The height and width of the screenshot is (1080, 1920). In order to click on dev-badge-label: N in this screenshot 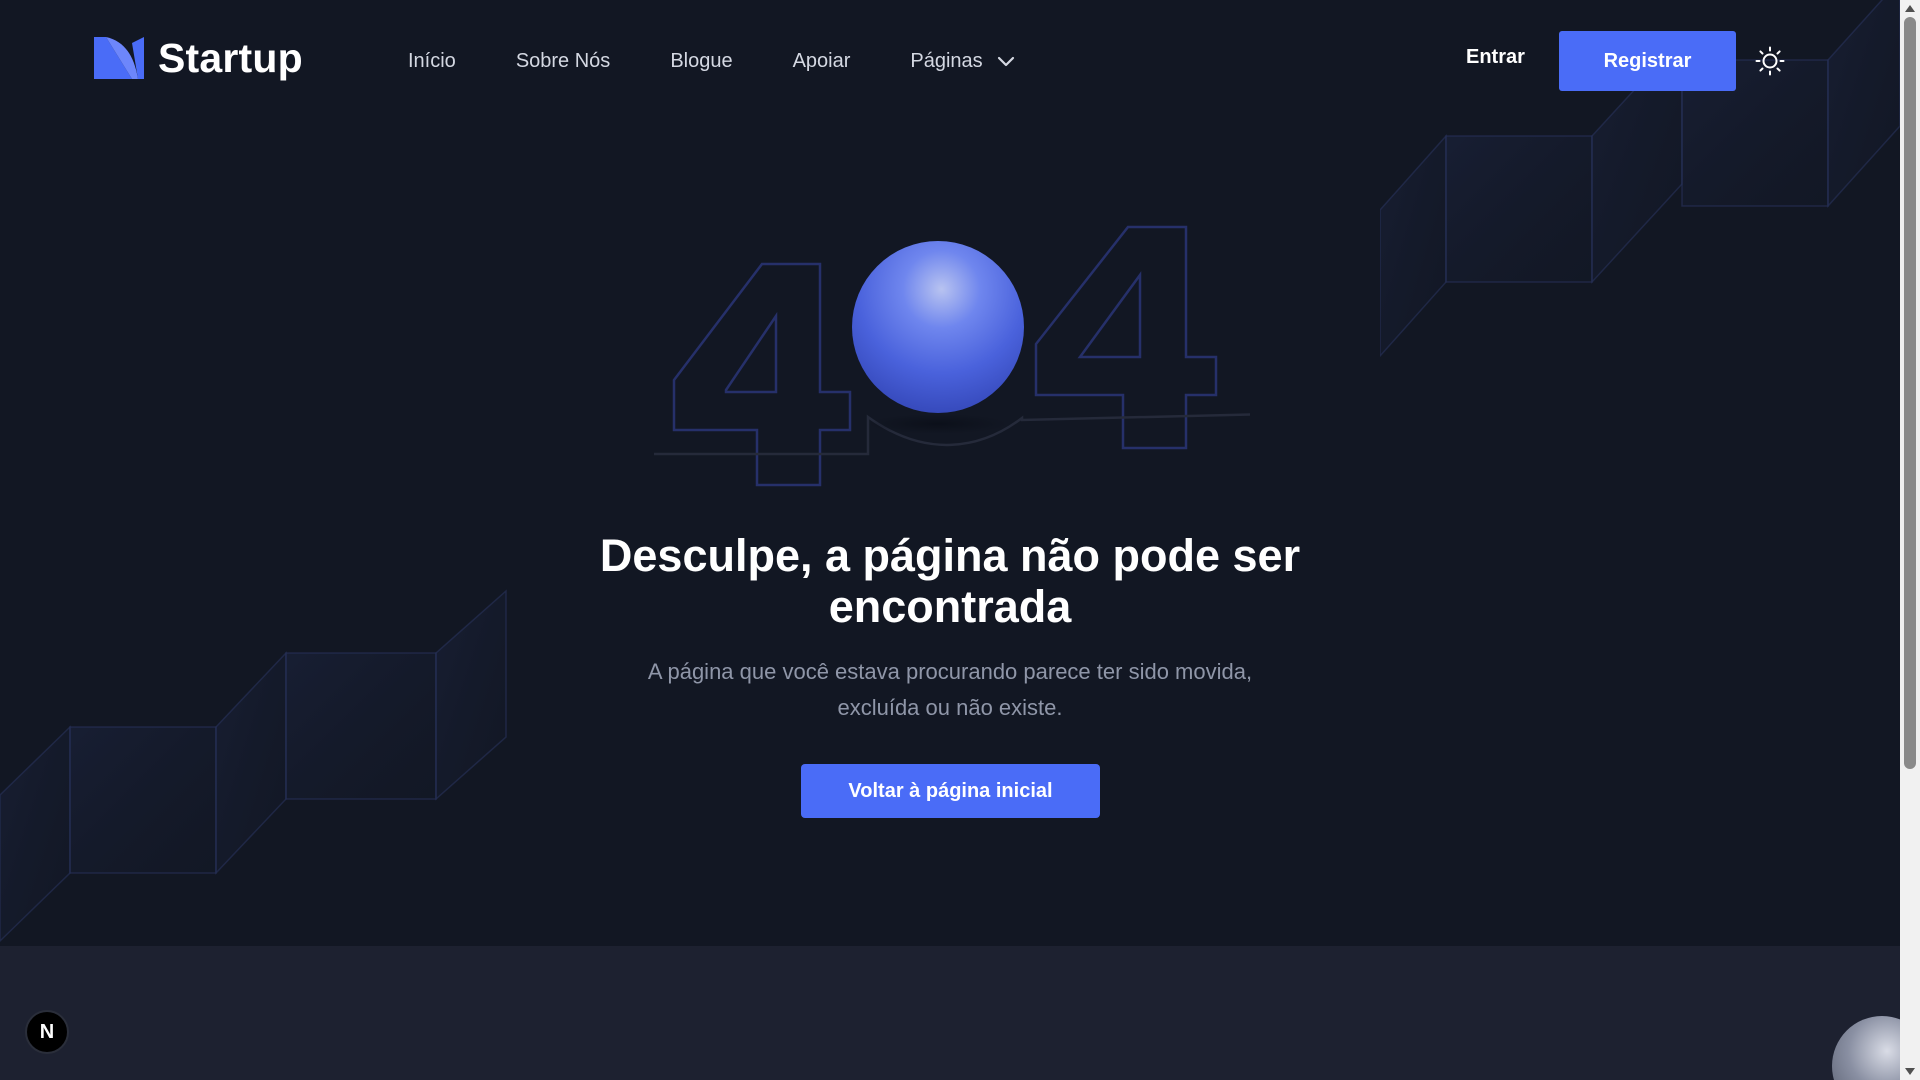, I will do `click(47, 1031)`.